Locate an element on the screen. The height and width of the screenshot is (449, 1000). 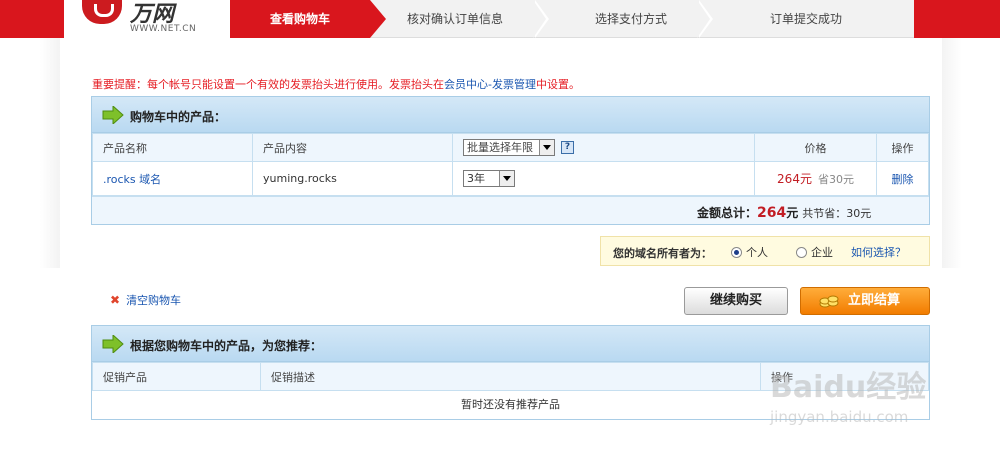
step-confirm-order: 核对确认订单信息 is located at coordinates (454, 19).